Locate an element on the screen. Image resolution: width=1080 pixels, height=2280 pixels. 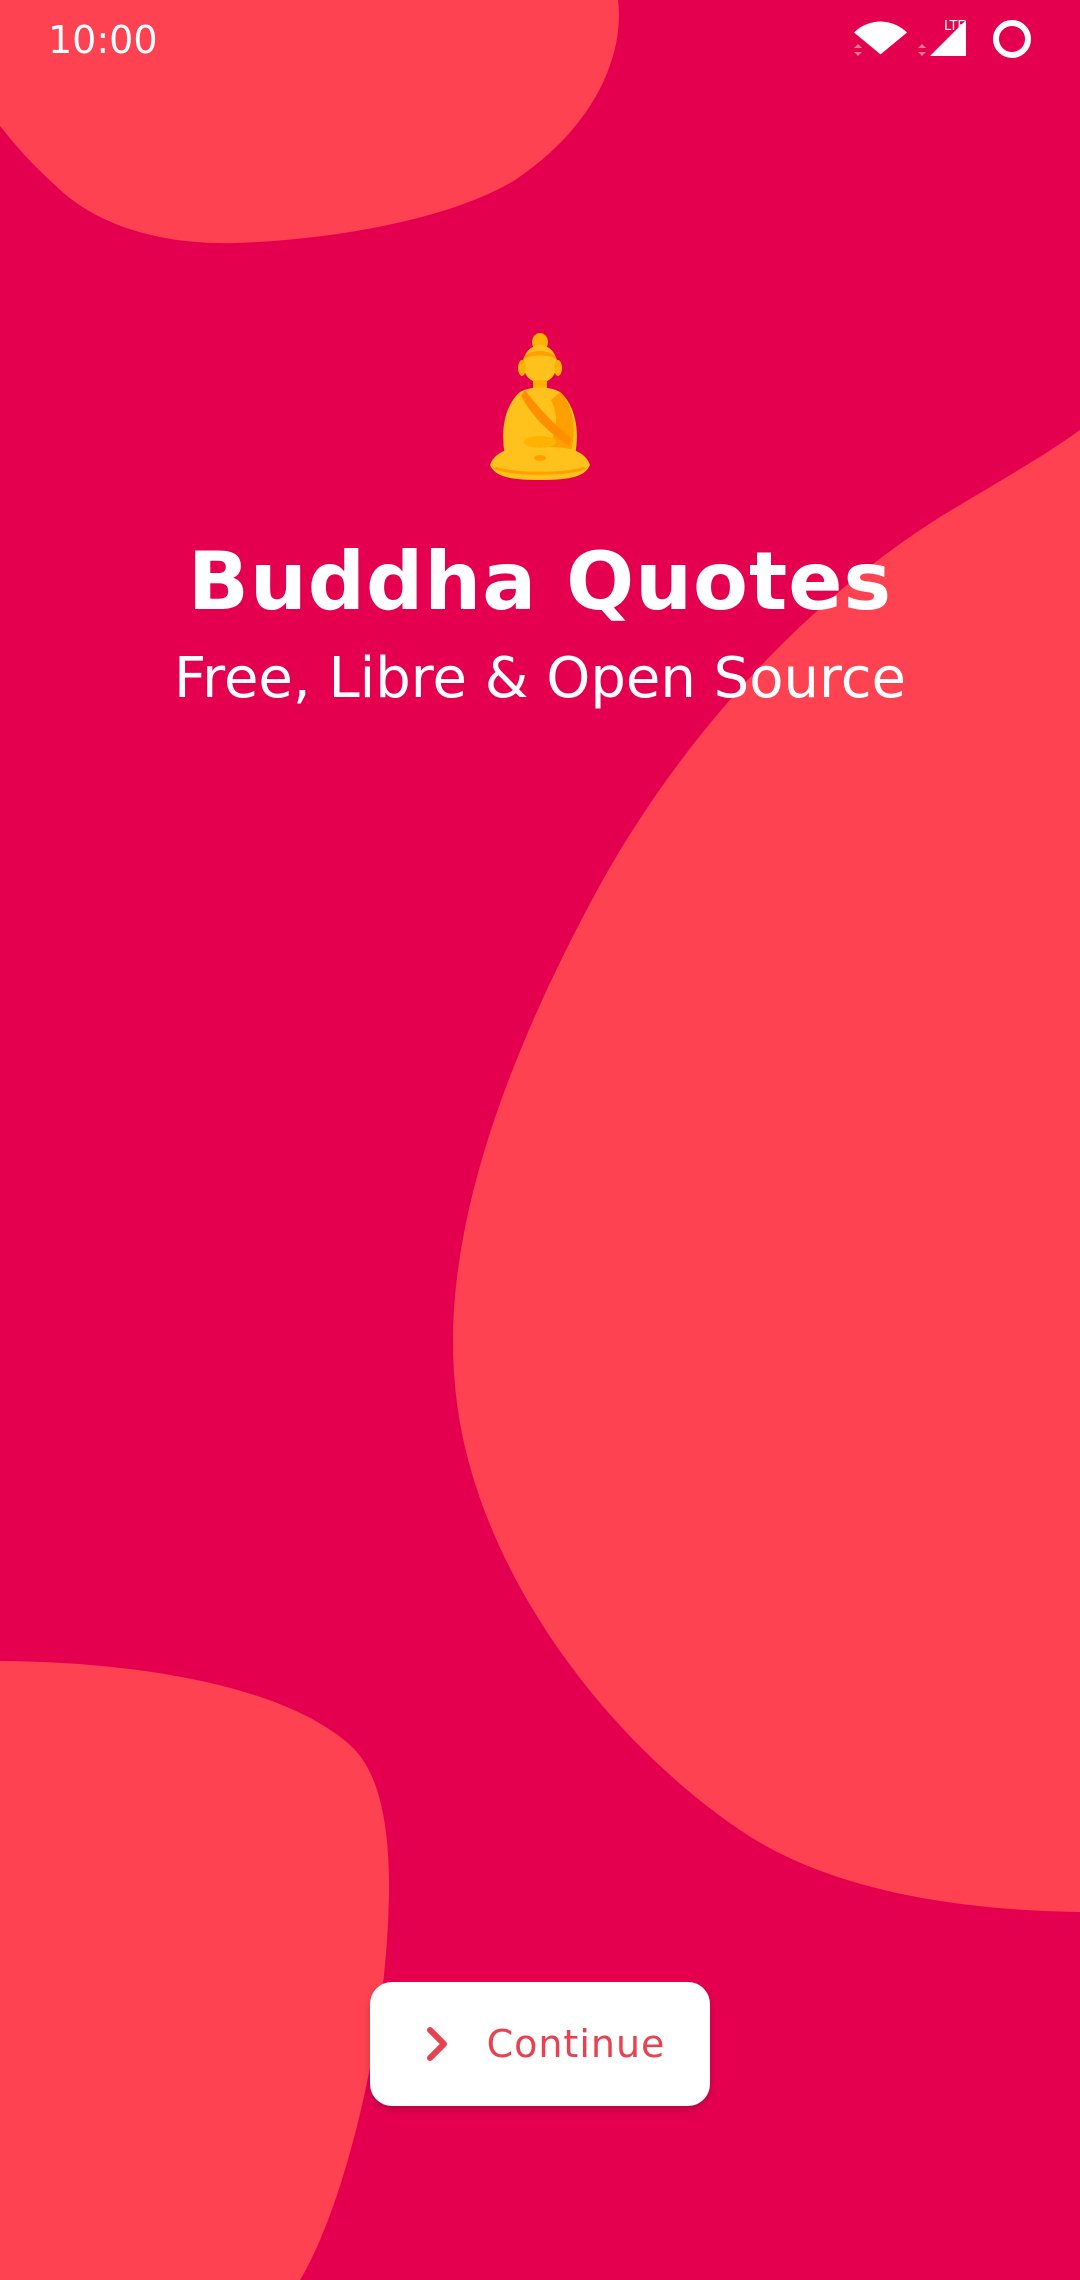
status-icons: LTE is located at coordinates (944, 41).